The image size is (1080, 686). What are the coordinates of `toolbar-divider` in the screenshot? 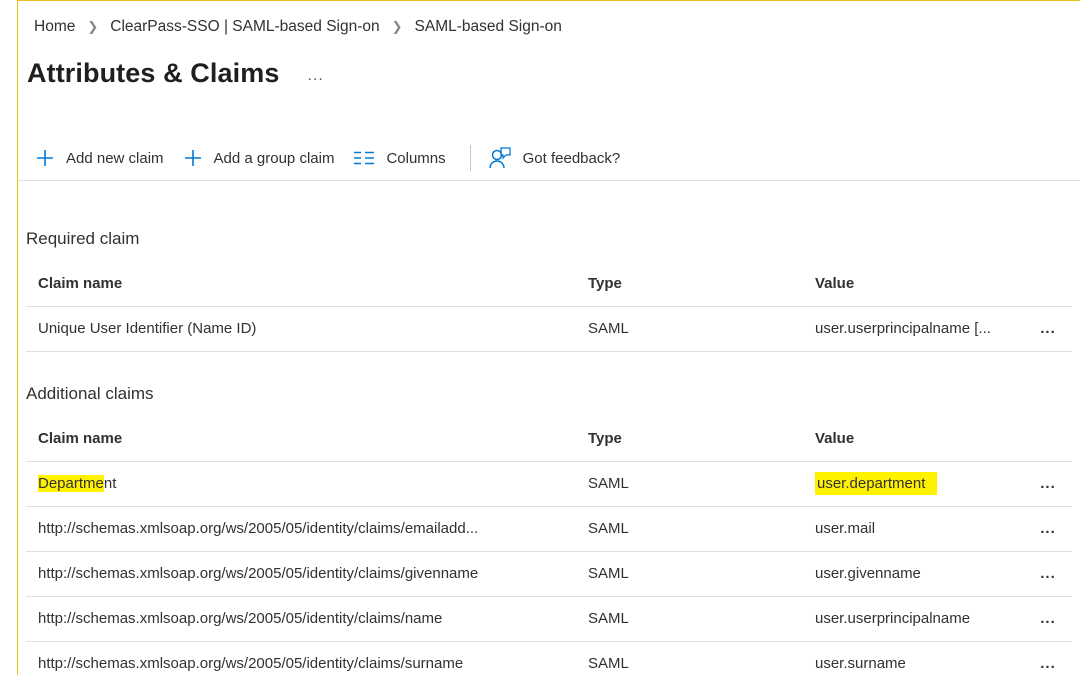 It's located at (470, 158).